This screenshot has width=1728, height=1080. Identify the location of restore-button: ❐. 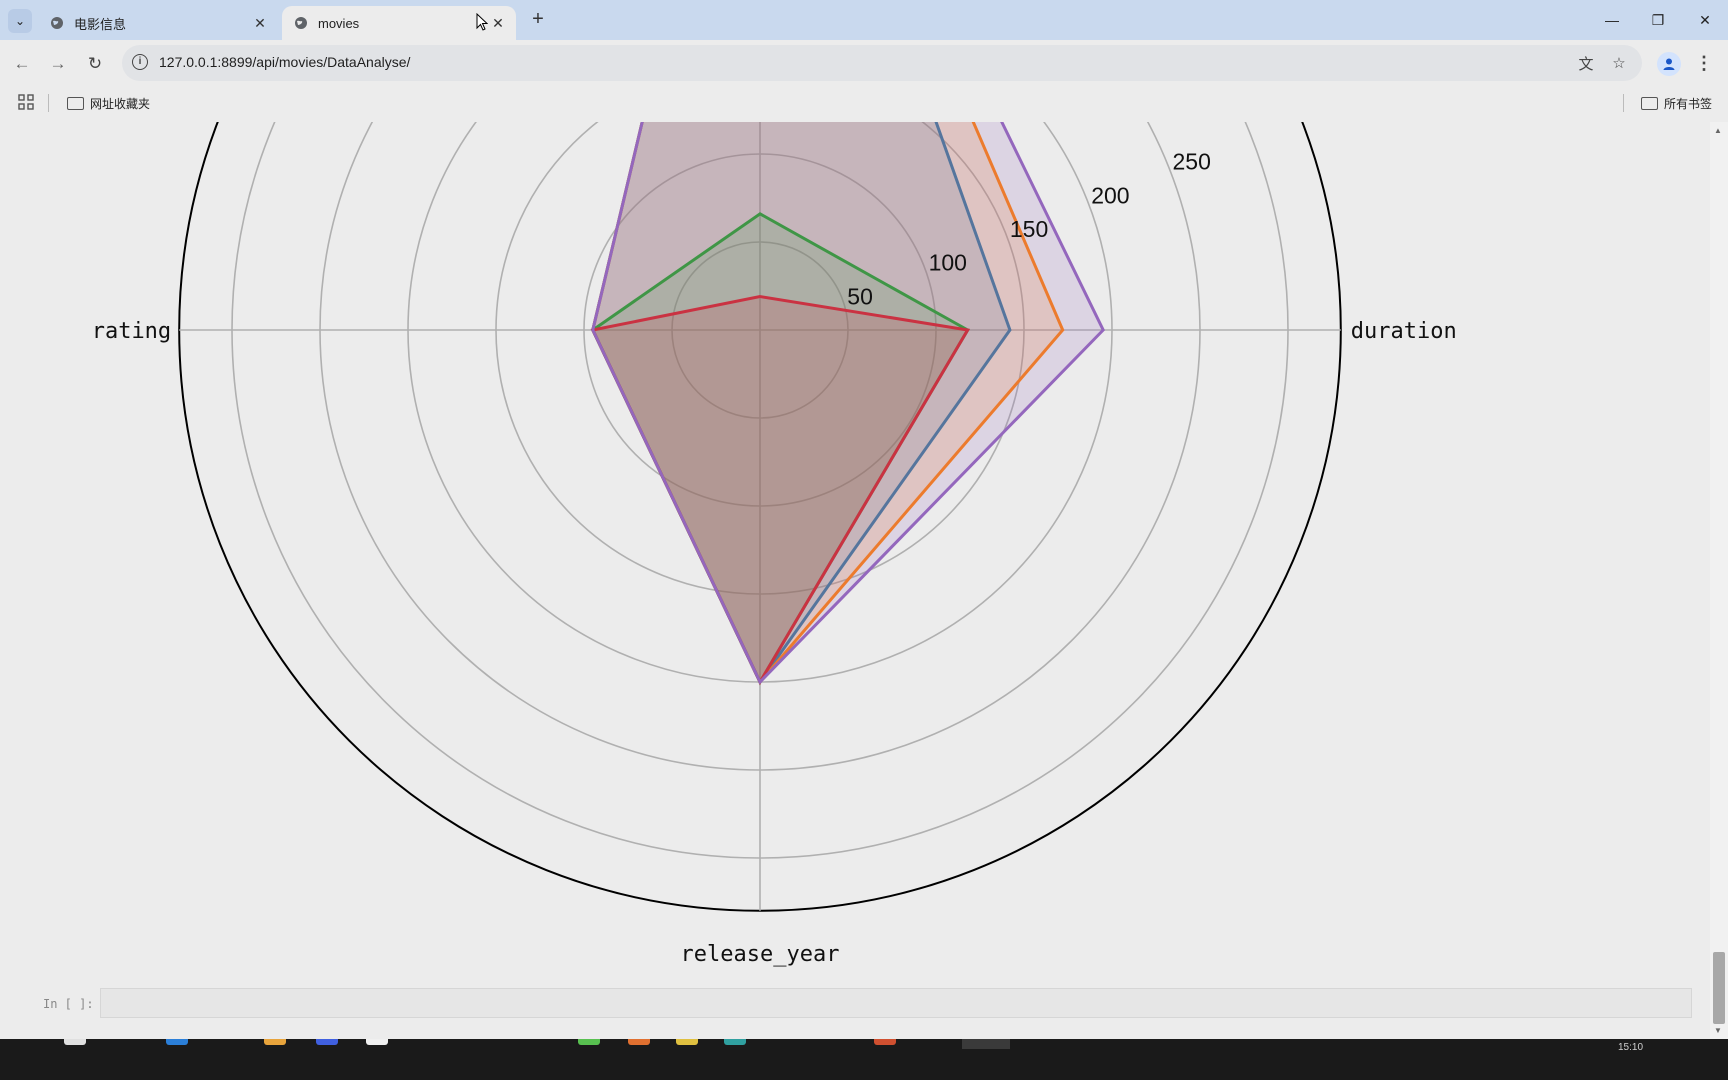
(1658, 20).